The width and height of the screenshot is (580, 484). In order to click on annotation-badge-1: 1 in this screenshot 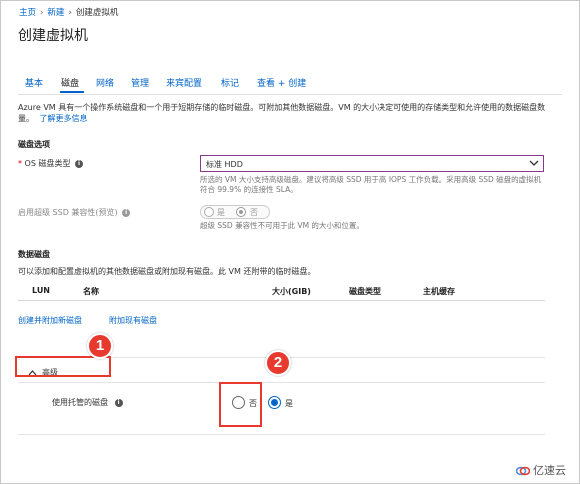, I will do `click(100, 346)`.